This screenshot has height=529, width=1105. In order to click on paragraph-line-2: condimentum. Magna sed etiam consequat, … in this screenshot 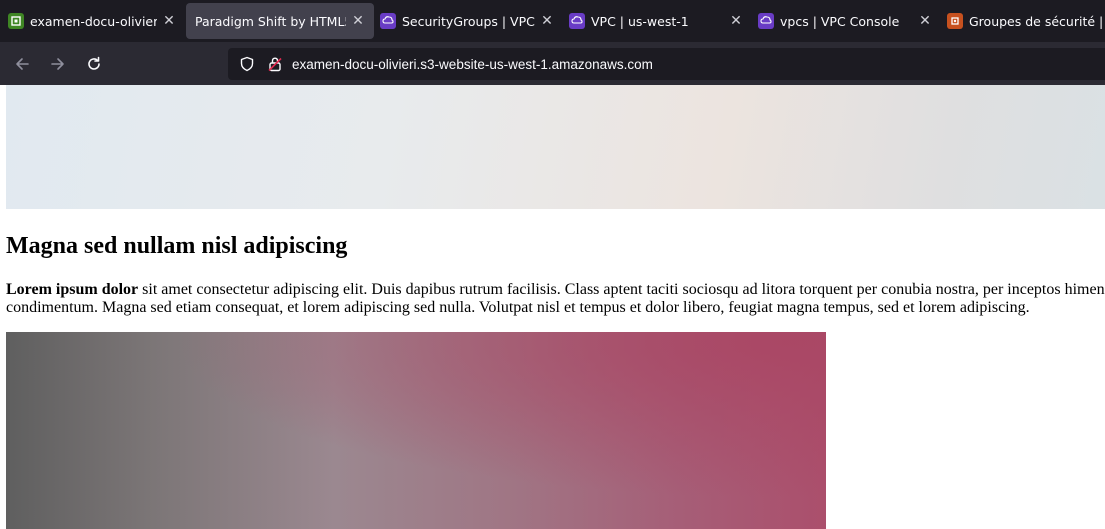, I will do `click(518, 307)`.